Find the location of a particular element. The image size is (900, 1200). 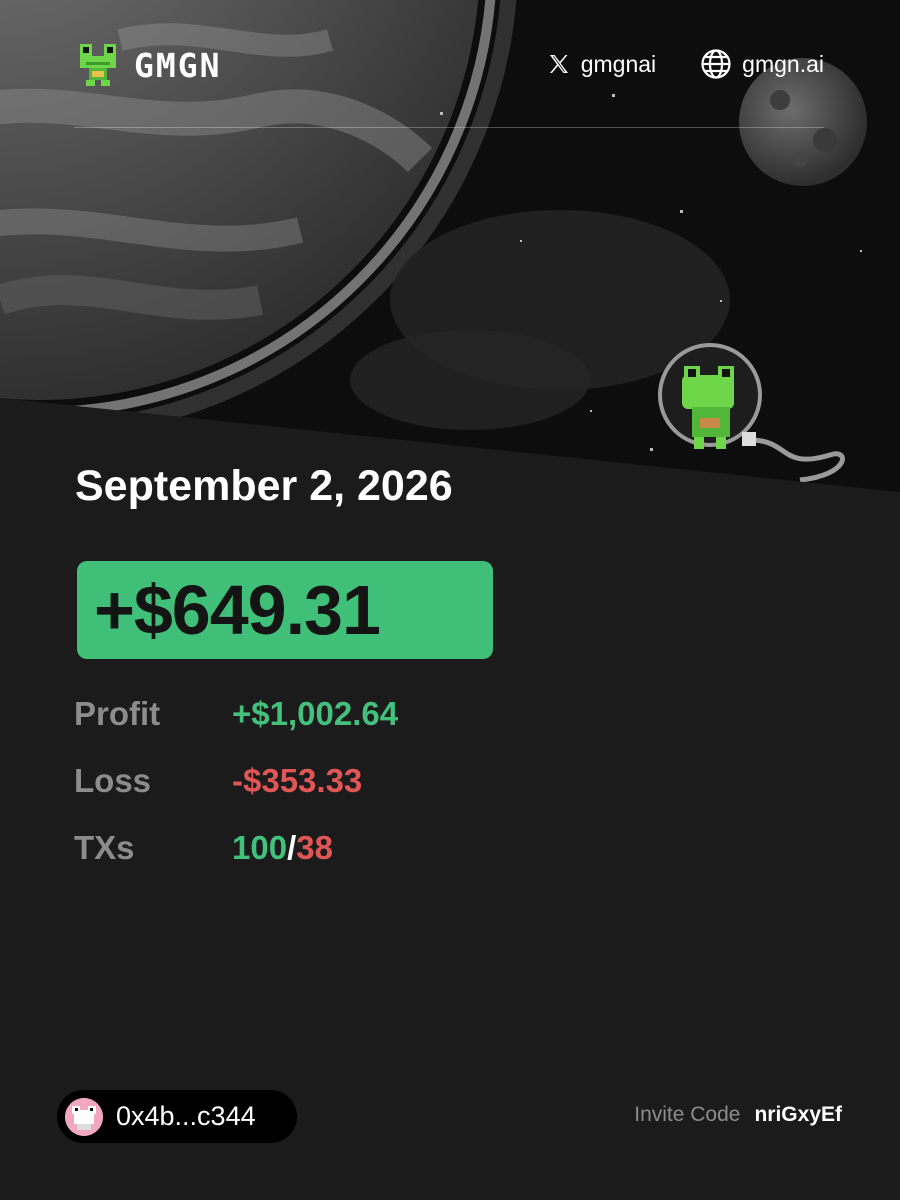

loss-value: -$353.33 is located at coordinates (297, 780).